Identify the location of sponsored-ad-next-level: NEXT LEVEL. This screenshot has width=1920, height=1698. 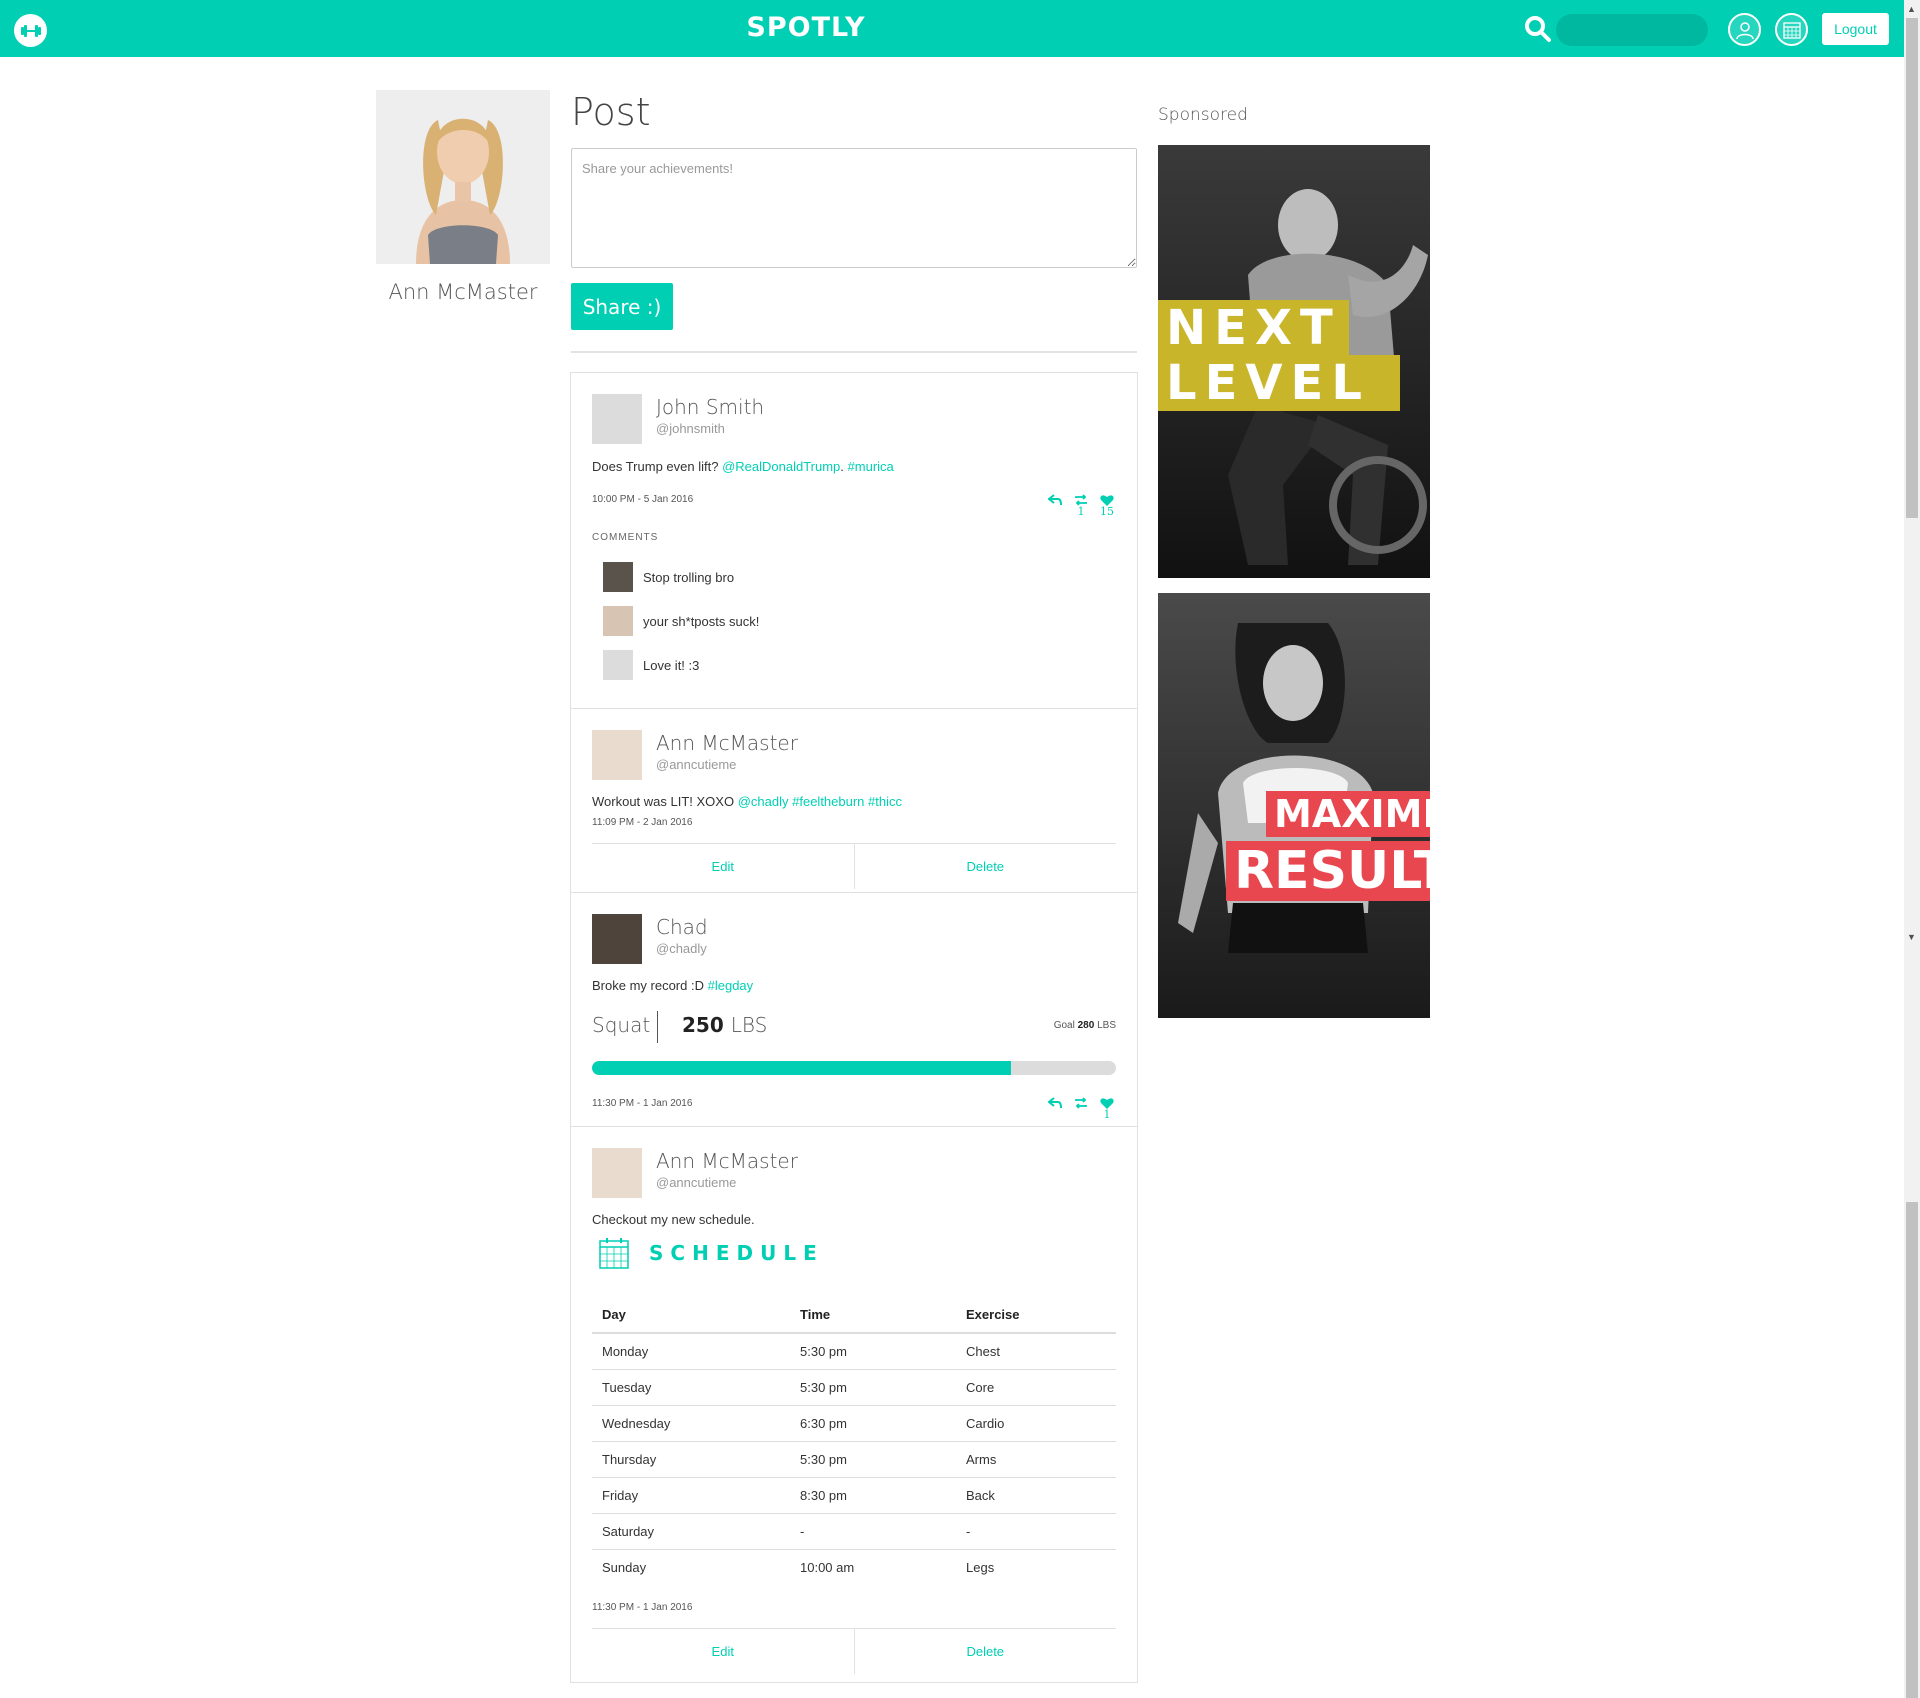
(1294, 361).